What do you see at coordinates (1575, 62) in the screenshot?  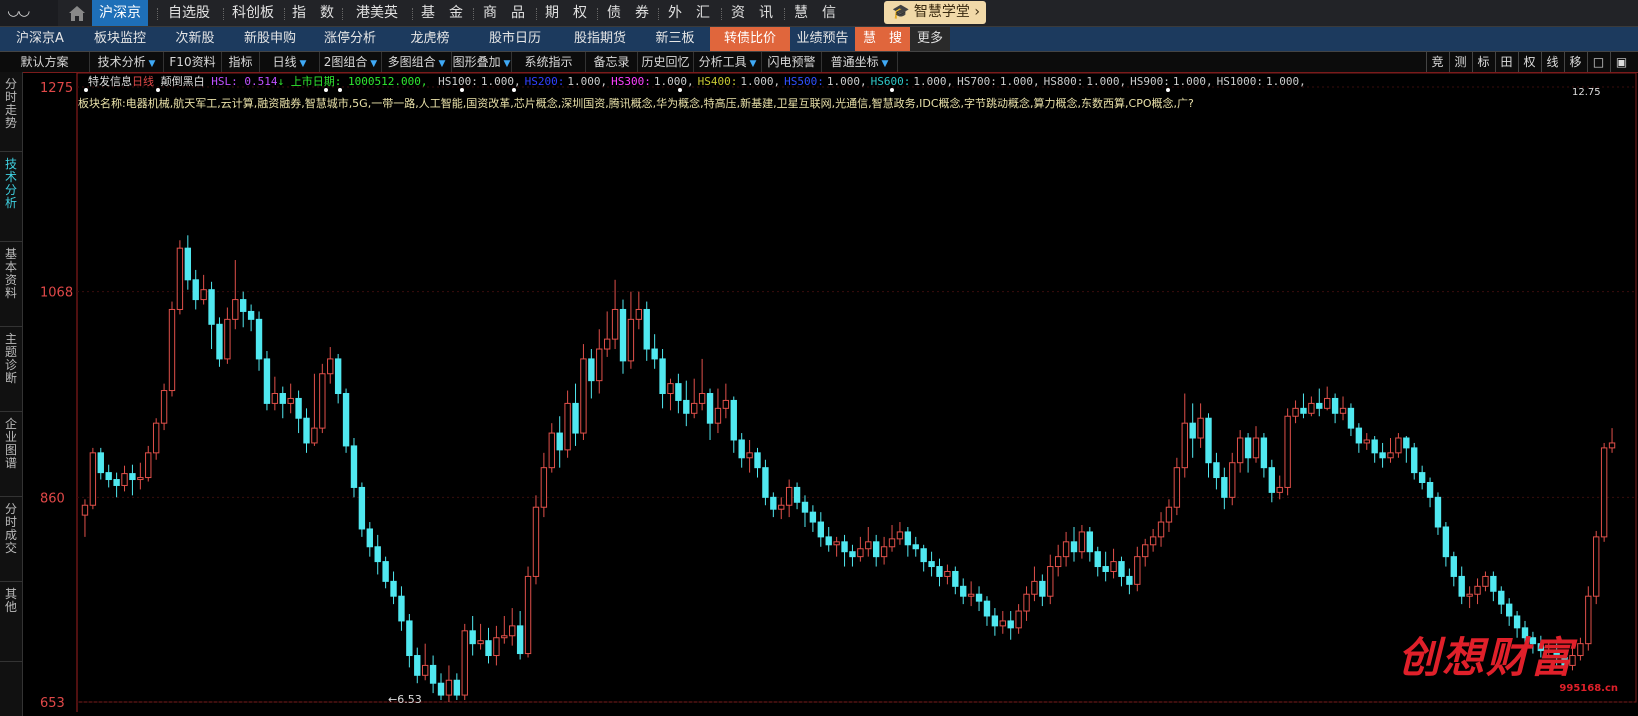 I see `toolbar-right-button-6: 移` at bounding box center [1575, 62].